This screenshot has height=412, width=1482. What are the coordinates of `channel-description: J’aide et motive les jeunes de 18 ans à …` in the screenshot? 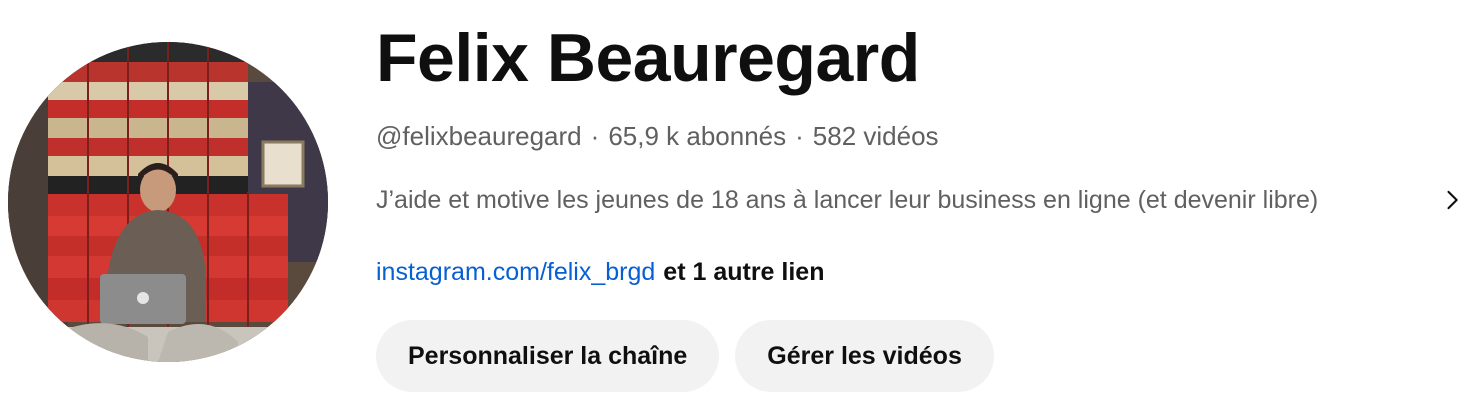 It's located at (921, 200).